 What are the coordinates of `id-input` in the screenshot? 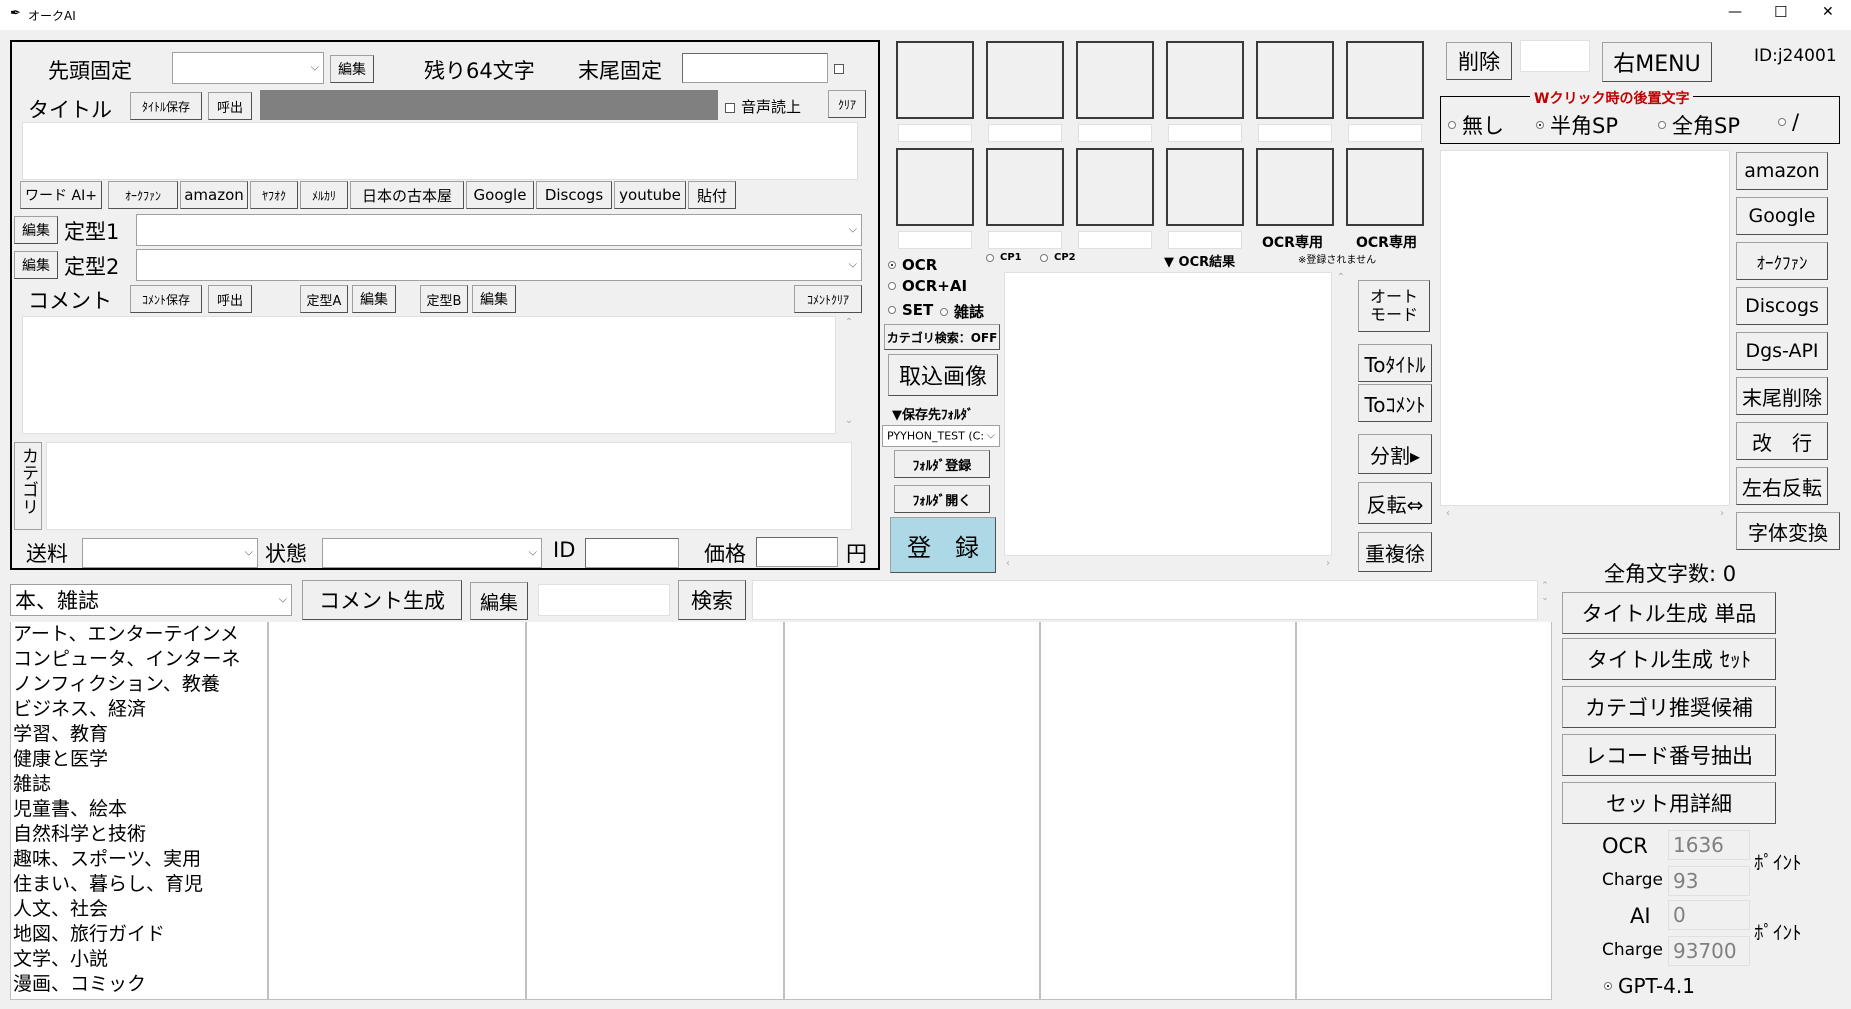 It's located at (632, 553).